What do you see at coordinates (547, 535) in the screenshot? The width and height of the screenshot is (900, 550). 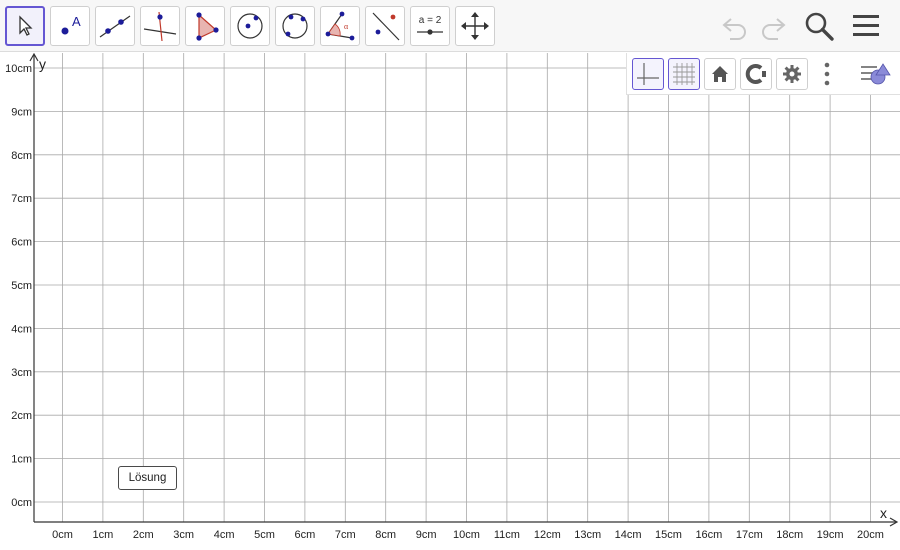 I see `x-tick-label: 12cm` at bounding box center [547, 535].